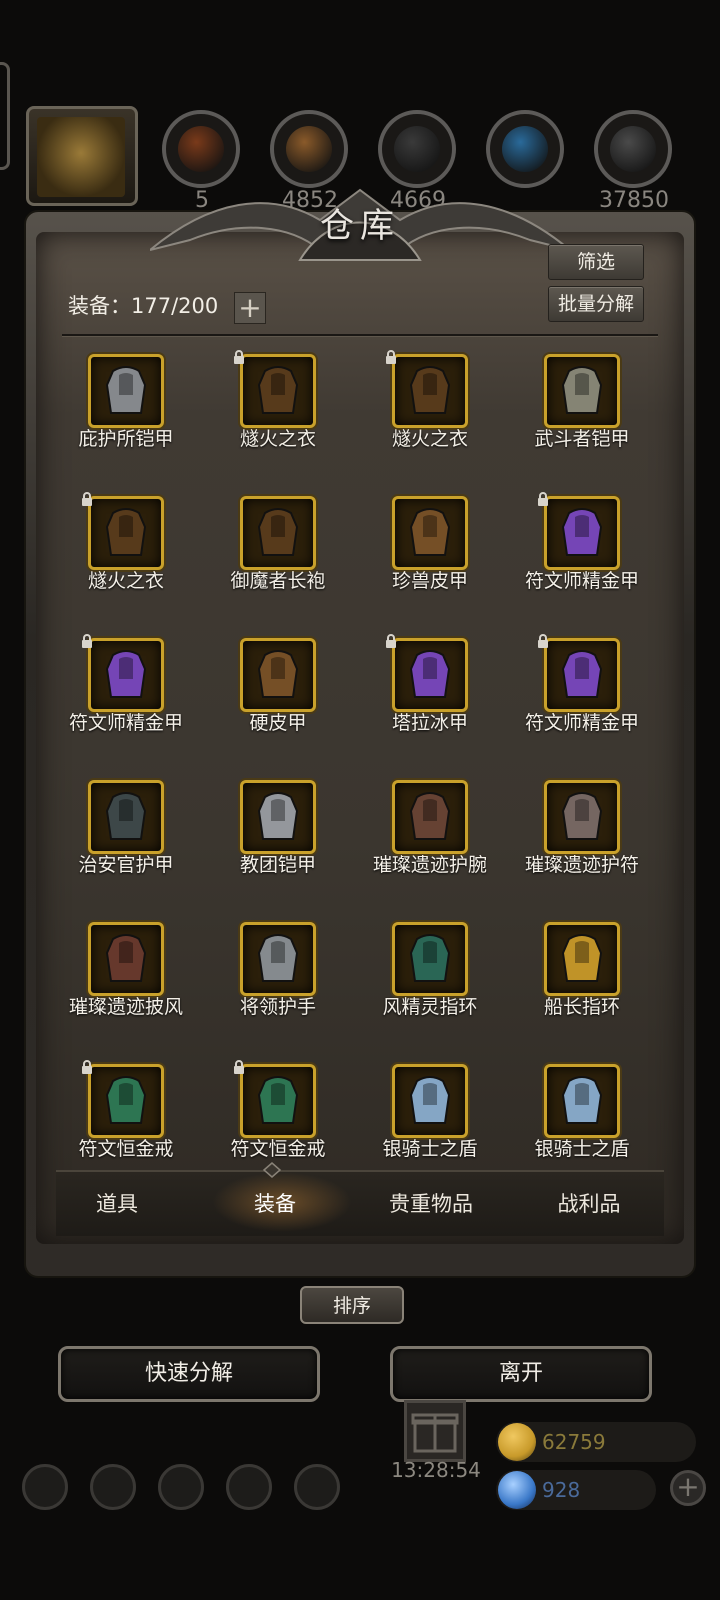 This screenshot has width=720, height=1600. Describe the element at coordinates (688, 1488) in the screenshot. I see `add-gems-button: +` at that location.